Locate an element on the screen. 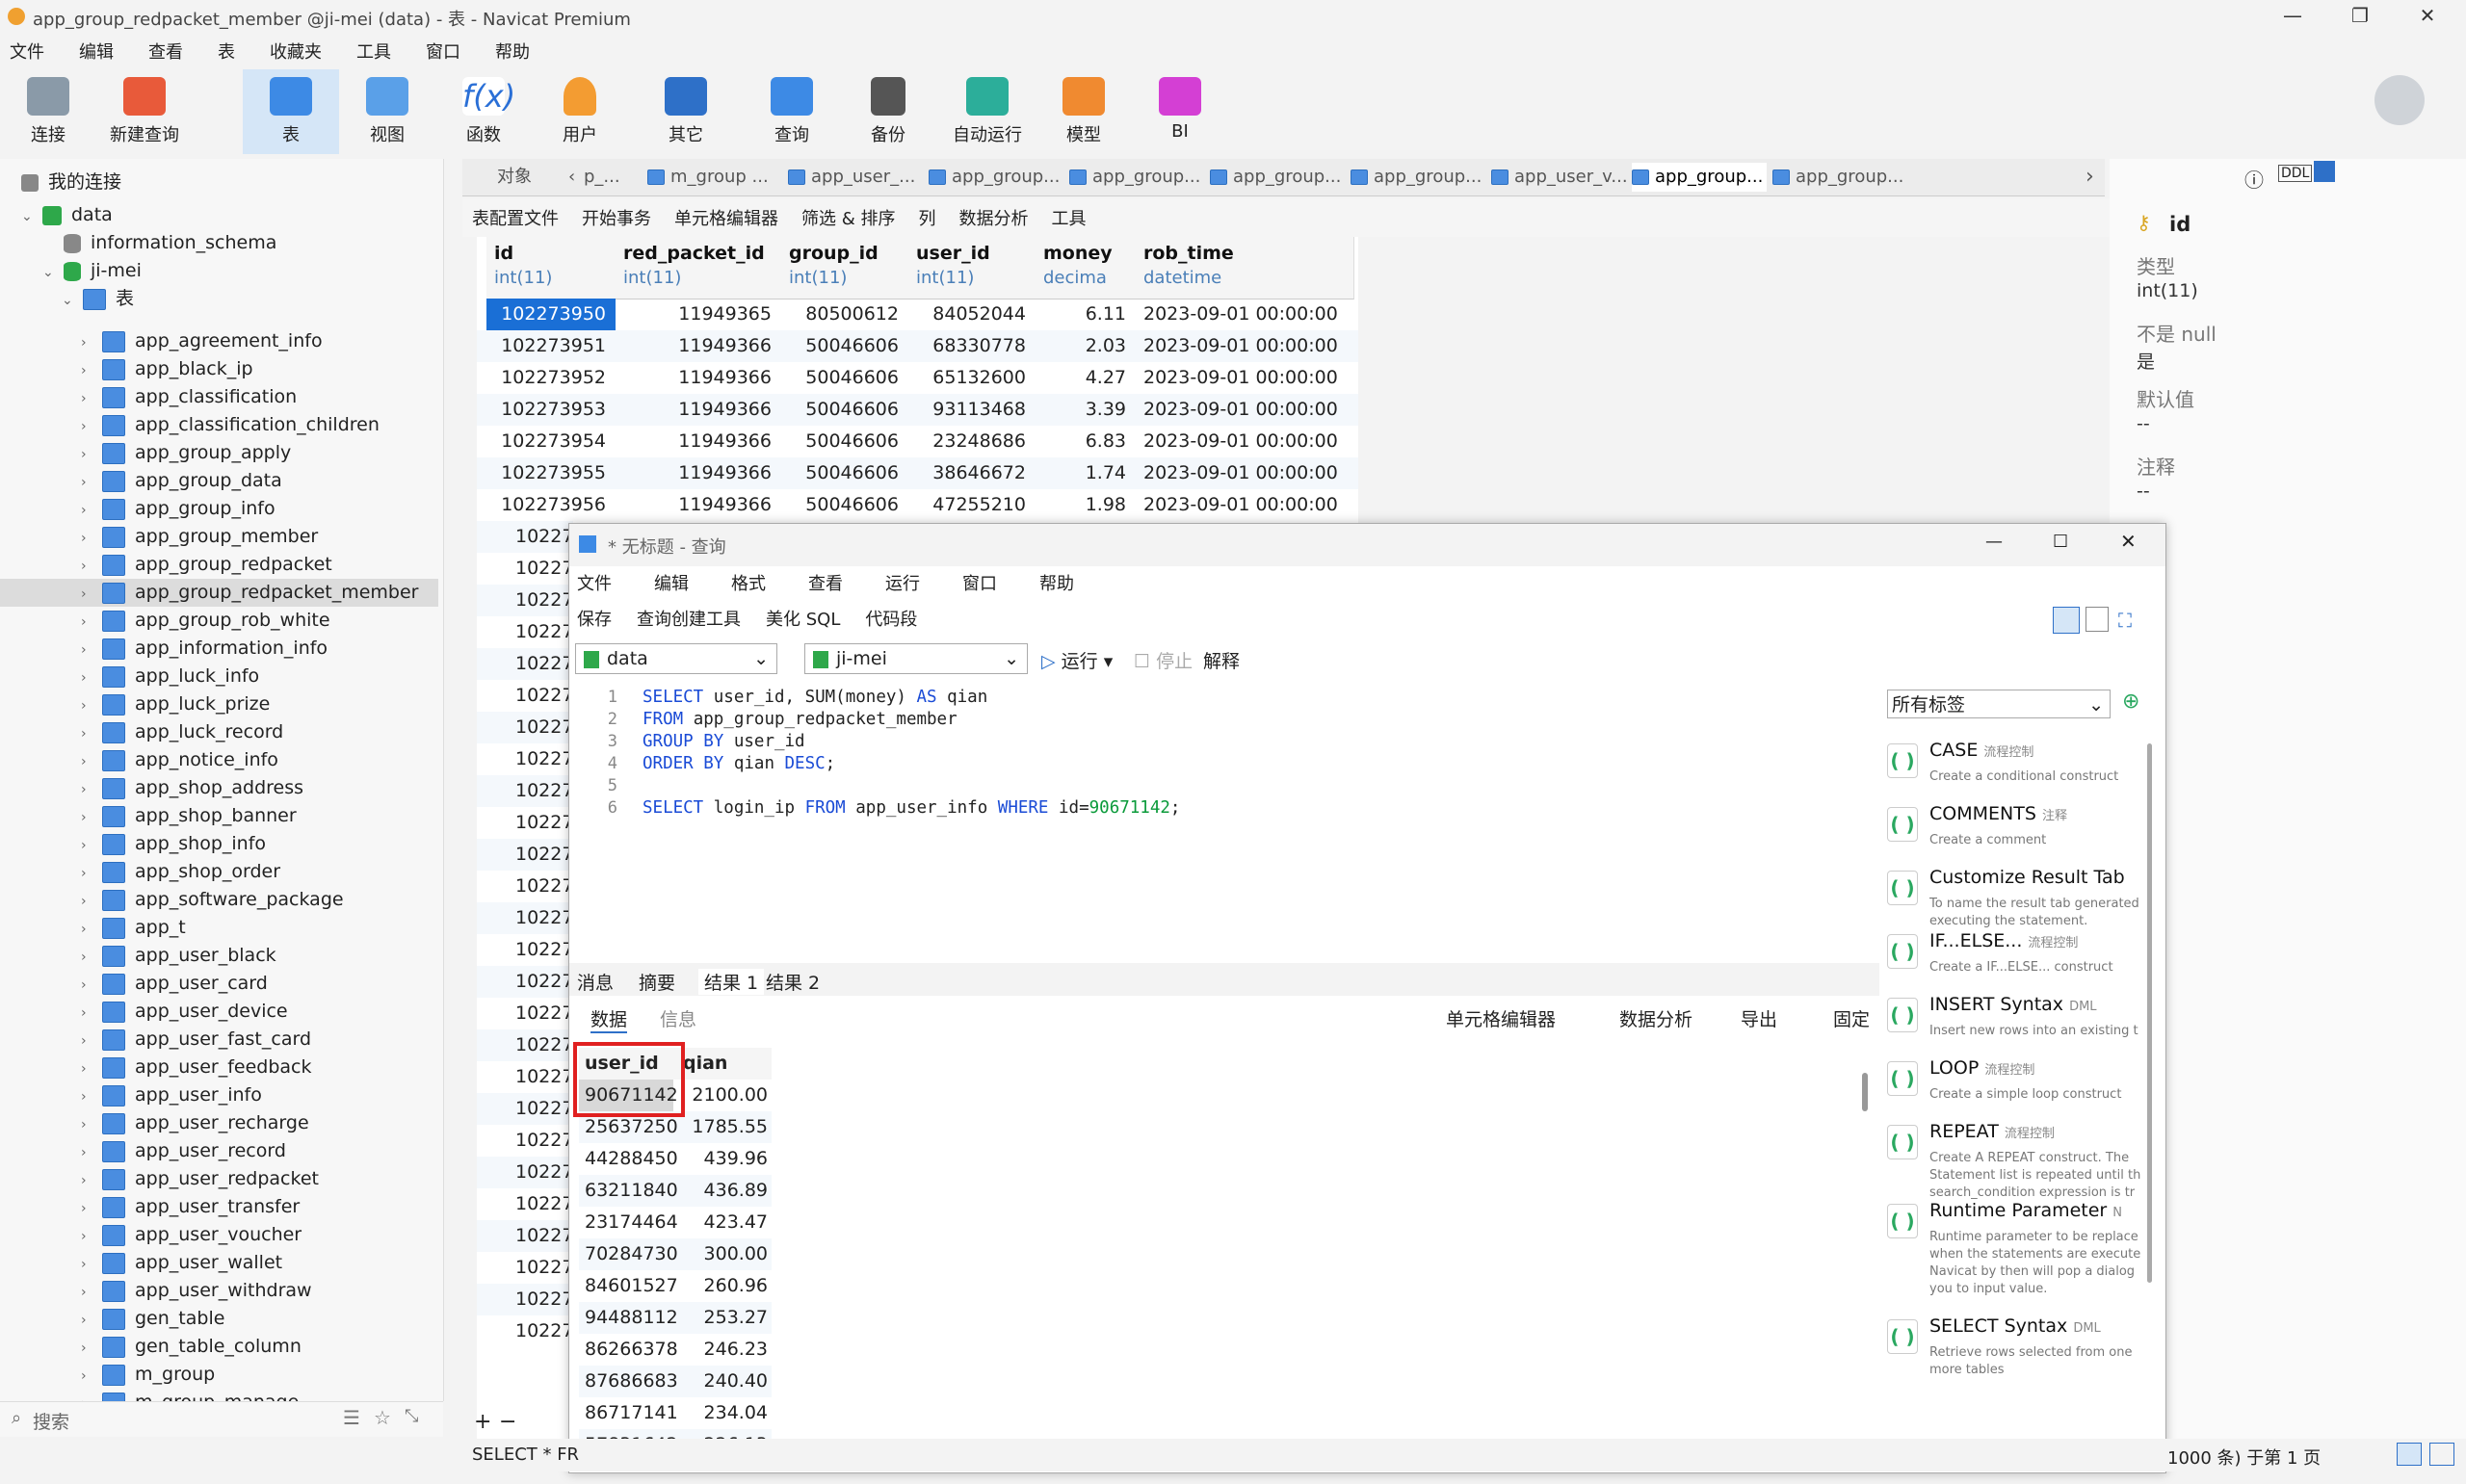 The image size is (2466, 1484). collapse-icon: ⤡ is located at coordinates (411, 1416).